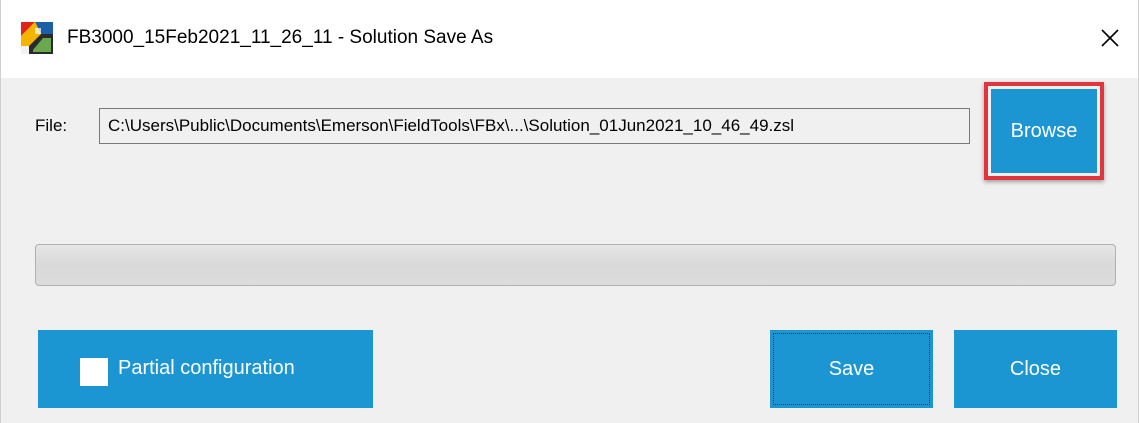  I want to click on app-icon, so click(37, 38).